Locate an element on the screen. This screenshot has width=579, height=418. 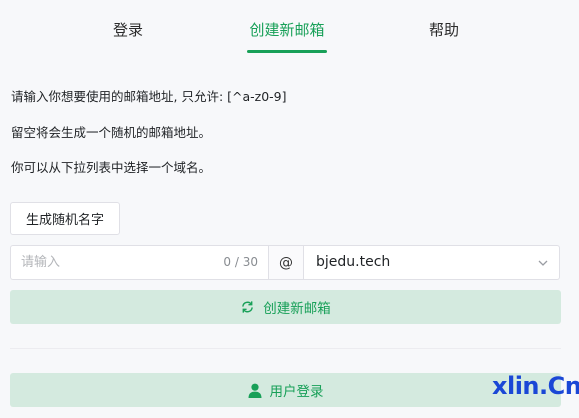
tab-create-mailbox: 创建新邮箱 is located at coordinates (286, 29).